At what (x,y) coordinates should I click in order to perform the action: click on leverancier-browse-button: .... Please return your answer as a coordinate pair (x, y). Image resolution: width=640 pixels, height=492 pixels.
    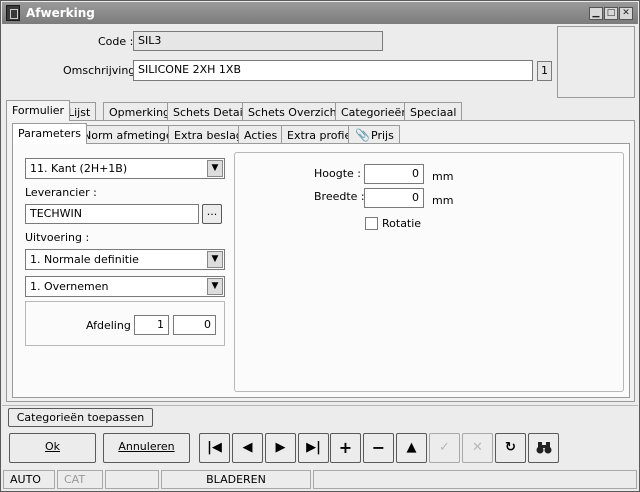
    Looking at the image, I should click on (212, 214).